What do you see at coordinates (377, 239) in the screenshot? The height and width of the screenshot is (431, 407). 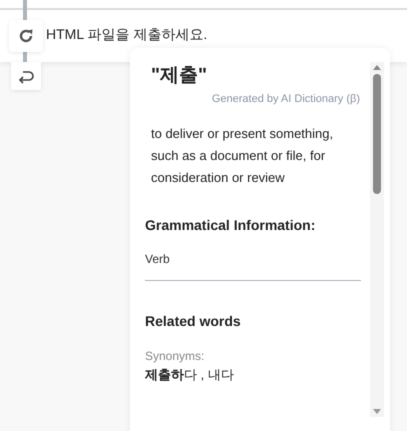 I see `scrollbar` at bounding box center [377, 239].